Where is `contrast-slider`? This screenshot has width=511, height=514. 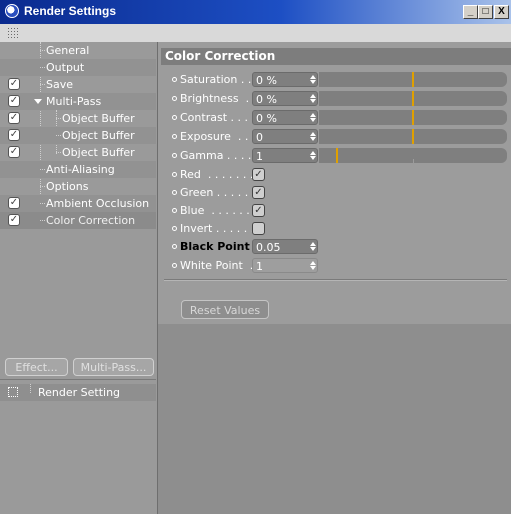
contrast-slider is located at coordinates (413, 117).